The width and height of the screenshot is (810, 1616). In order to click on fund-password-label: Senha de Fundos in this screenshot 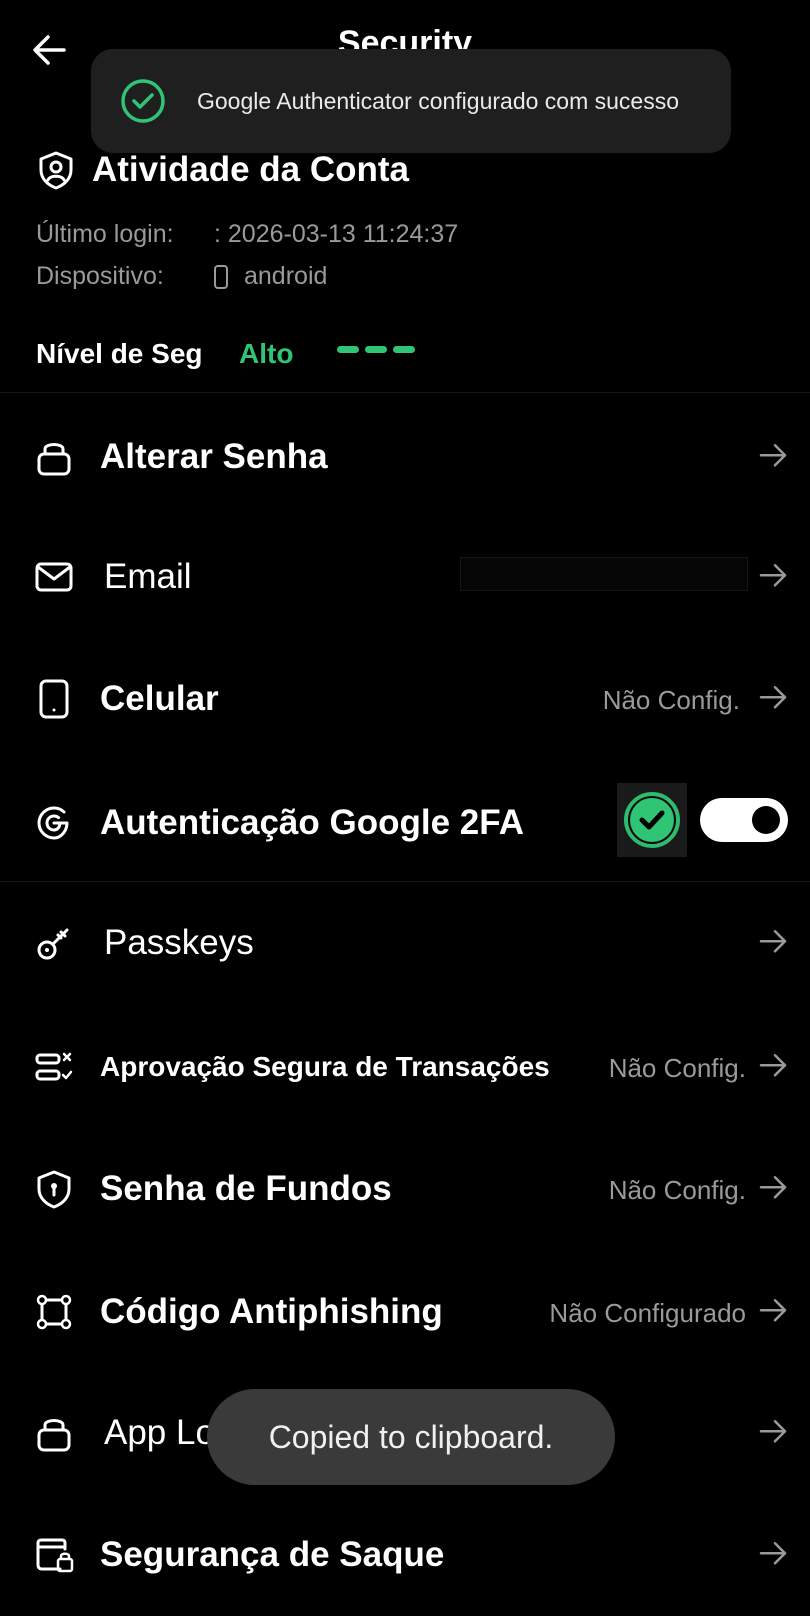, I will do `click(246, 1188)`.